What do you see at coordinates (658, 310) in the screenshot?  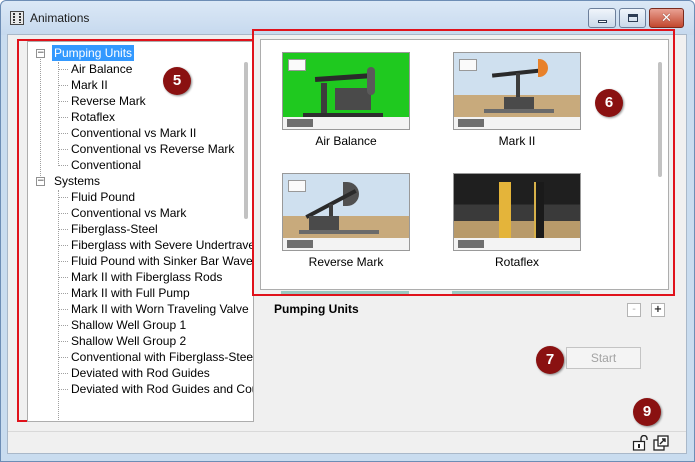 I see `zoom-in-button: +` at bounding box center [658, 310].